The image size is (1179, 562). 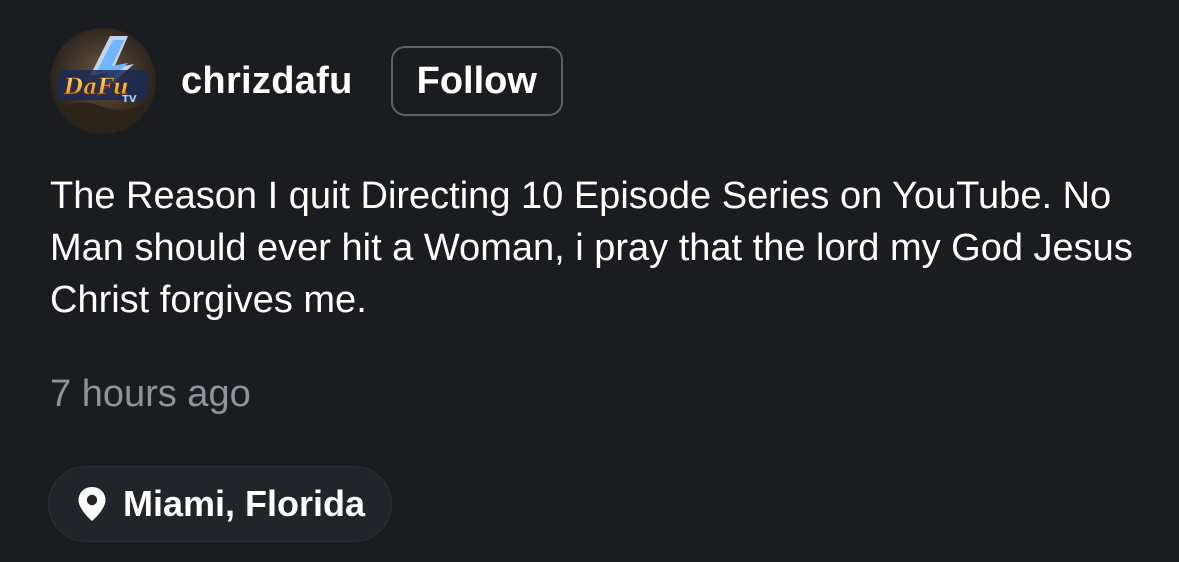 I want to click on avatar-logo-icon: DaFu TV, so click(x=103, y=81).